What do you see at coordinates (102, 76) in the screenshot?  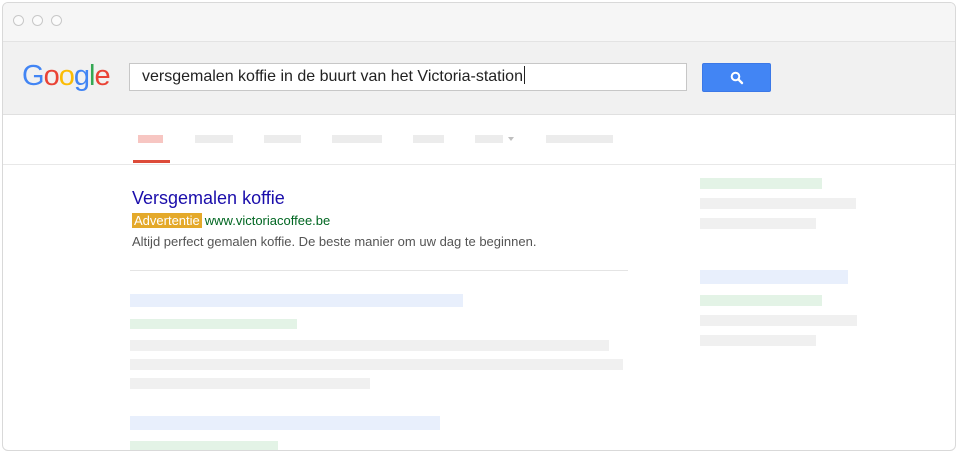 I see `logo-letter: e` at bounding box center [102, 76].